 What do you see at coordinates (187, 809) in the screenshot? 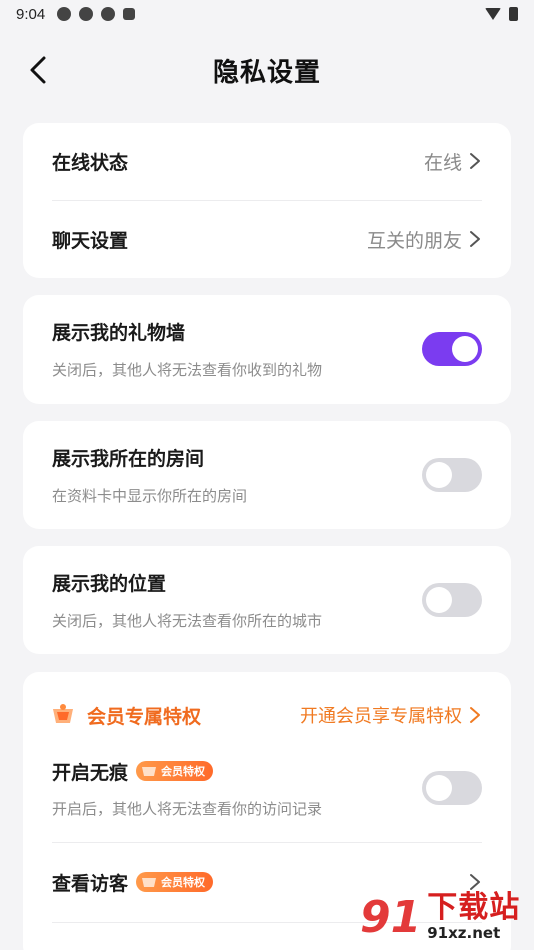
I see `incognito-desc: 开启后，其他人将无法查看你的访问记录` at bounding box center [187, 809].